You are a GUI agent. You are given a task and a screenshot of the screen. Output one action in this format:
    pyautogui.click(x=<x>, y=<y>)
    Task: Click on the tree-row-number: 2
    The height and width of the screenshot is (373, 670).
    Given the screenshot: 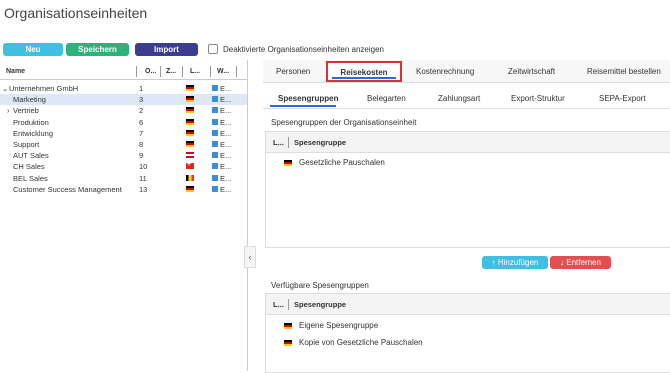 What is the action you would take?
    pyautogui.click(x=141, y=111)
    